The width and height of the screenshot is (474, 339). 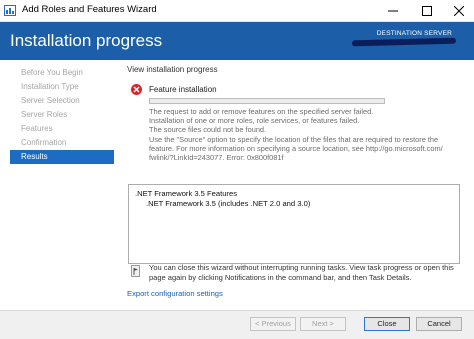 I want to click on minimize-button, so click(x=393, y=11).